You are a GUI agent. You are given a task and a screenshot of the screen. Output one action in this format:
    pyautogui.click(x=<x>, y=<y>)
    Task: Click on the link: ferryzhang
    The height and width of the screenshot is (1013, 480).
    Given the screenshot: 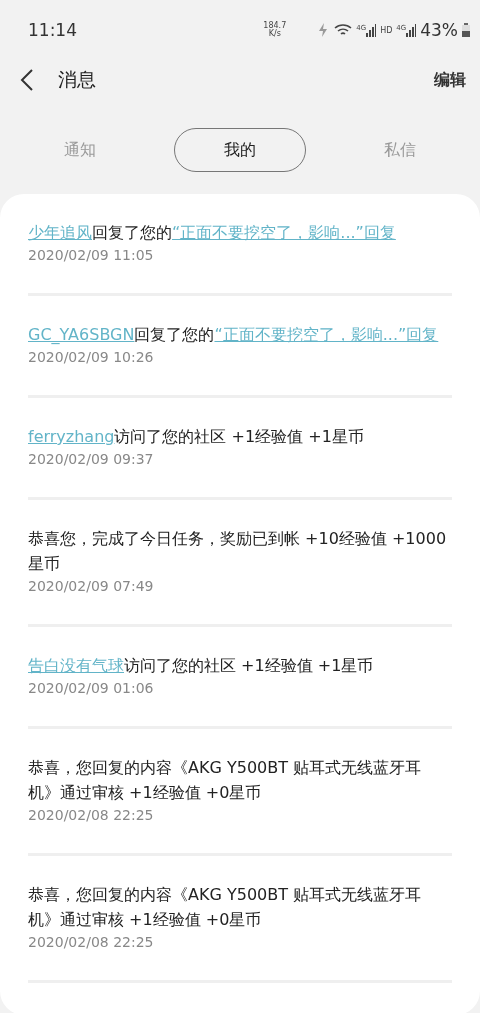 What is the action you would take?
    pyautogui.click(x=71, y=436)
    